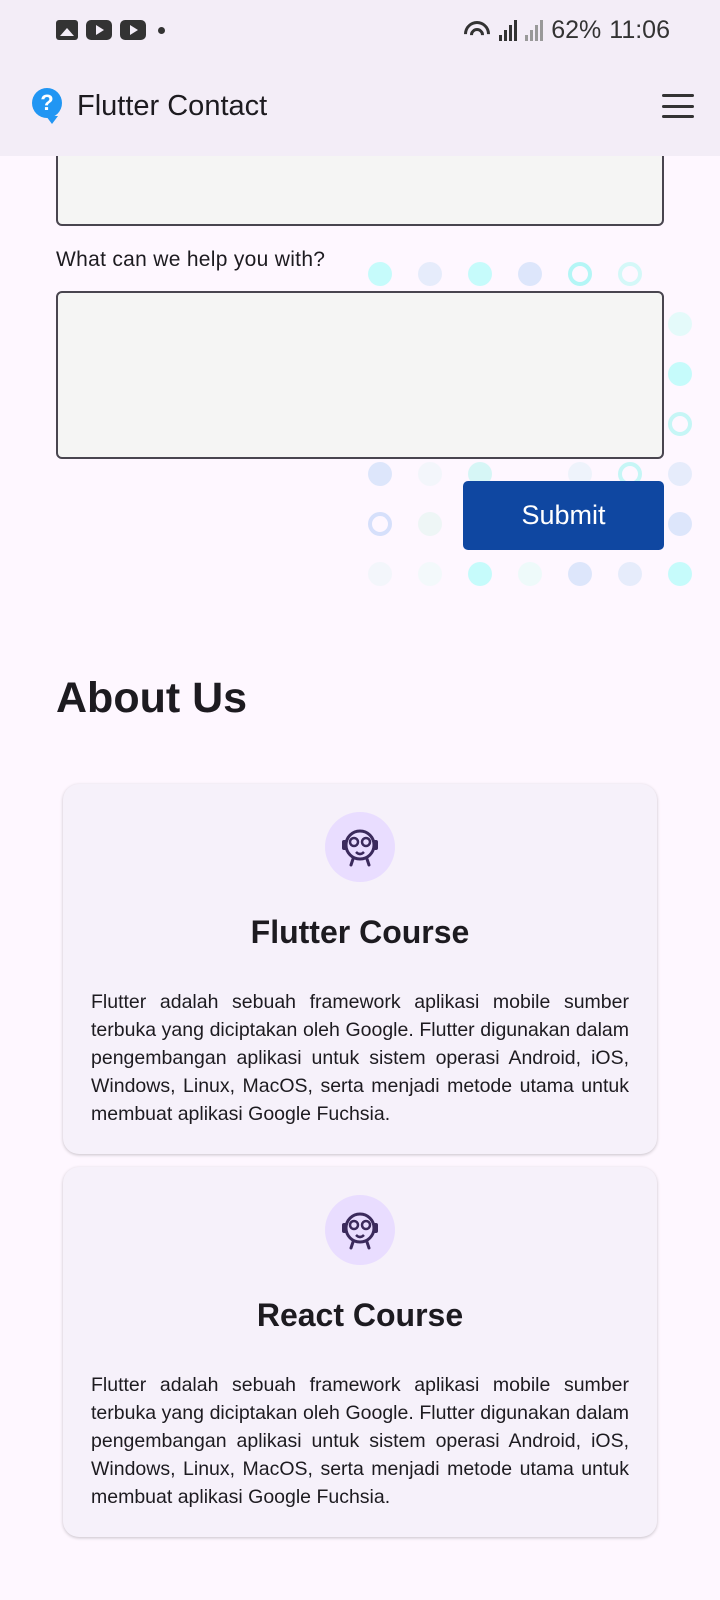 The image size is (720, 1600). I want to click on notification-icons, so click(110, 30).